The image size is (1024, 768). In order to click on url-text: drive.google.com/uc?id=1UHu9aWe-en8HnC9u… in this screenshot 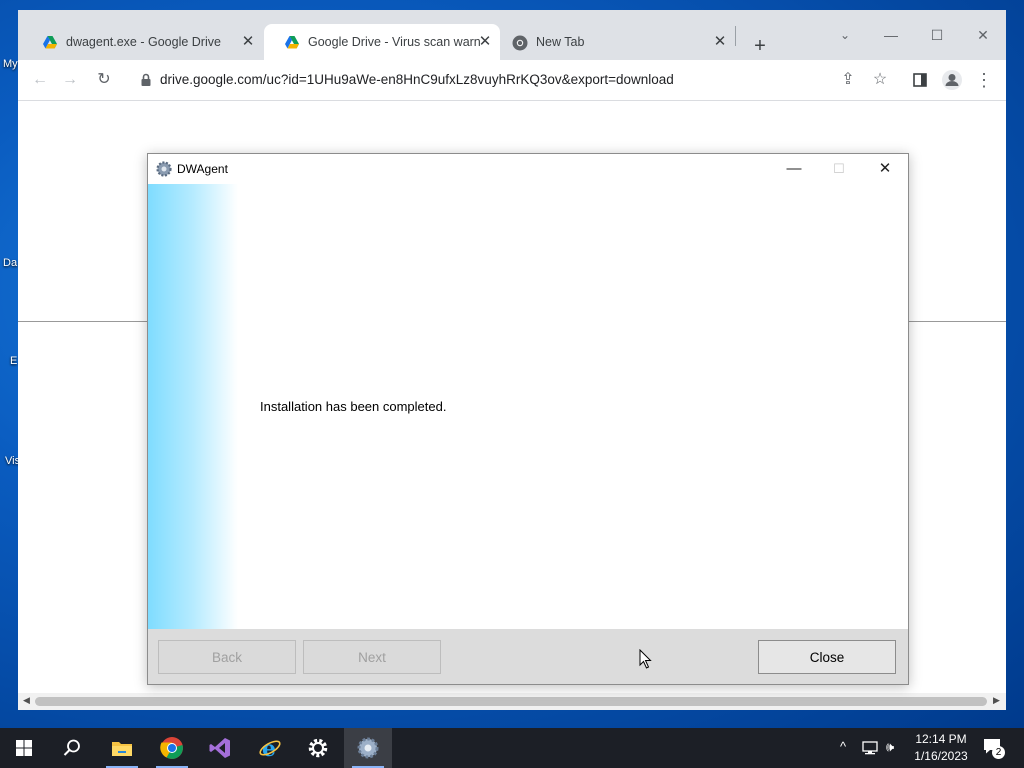, I will do `click(417, 79)`.